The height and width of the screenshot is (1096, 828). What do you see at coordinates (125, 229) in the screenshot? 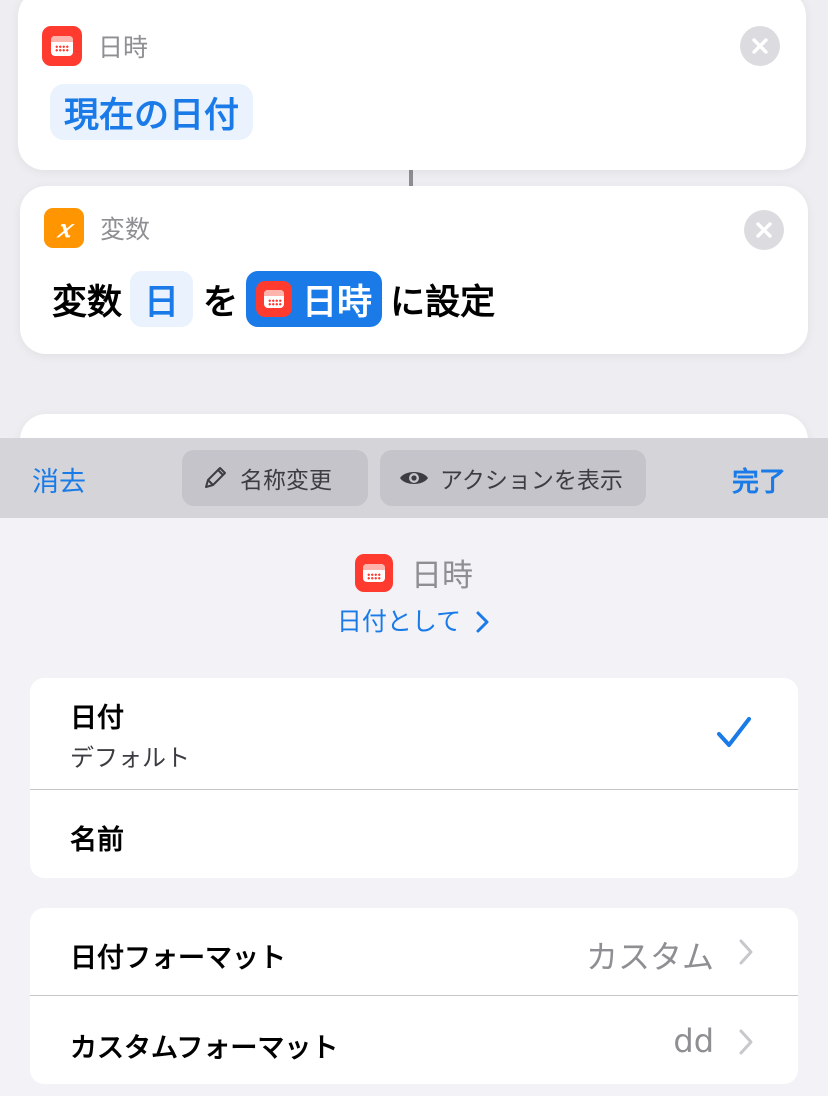
I see `variable-action-label: 変数` at bounding box center [125, 229].